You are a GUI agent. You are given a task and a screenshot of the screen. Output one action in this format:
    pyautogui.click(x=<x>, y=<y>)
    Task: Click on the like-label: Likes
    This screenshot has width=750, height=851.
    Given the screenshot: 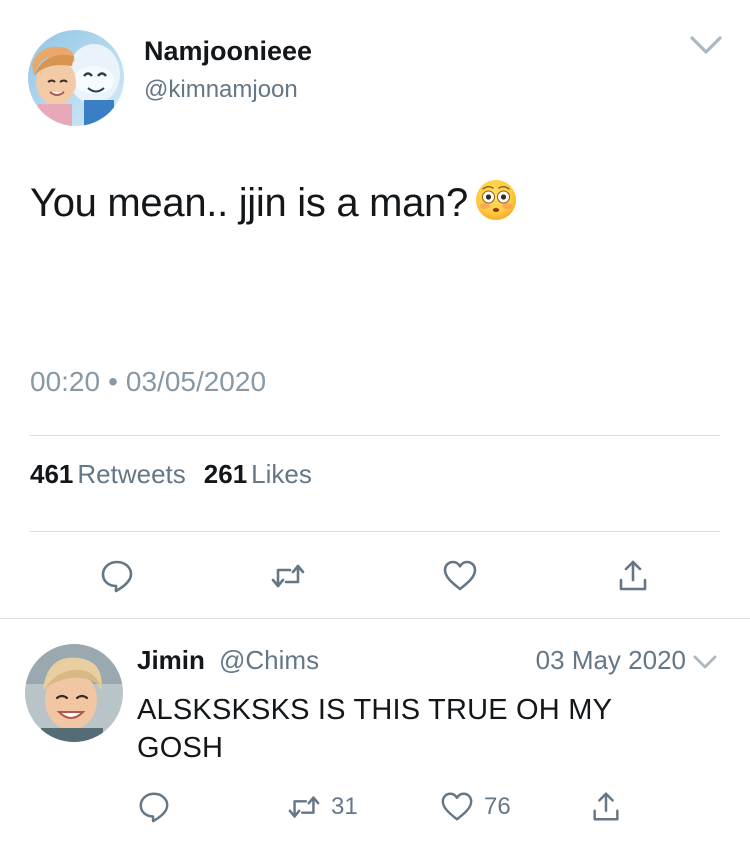 What is the action you would take?
    pyautogui.click(x=281, y=474)
    